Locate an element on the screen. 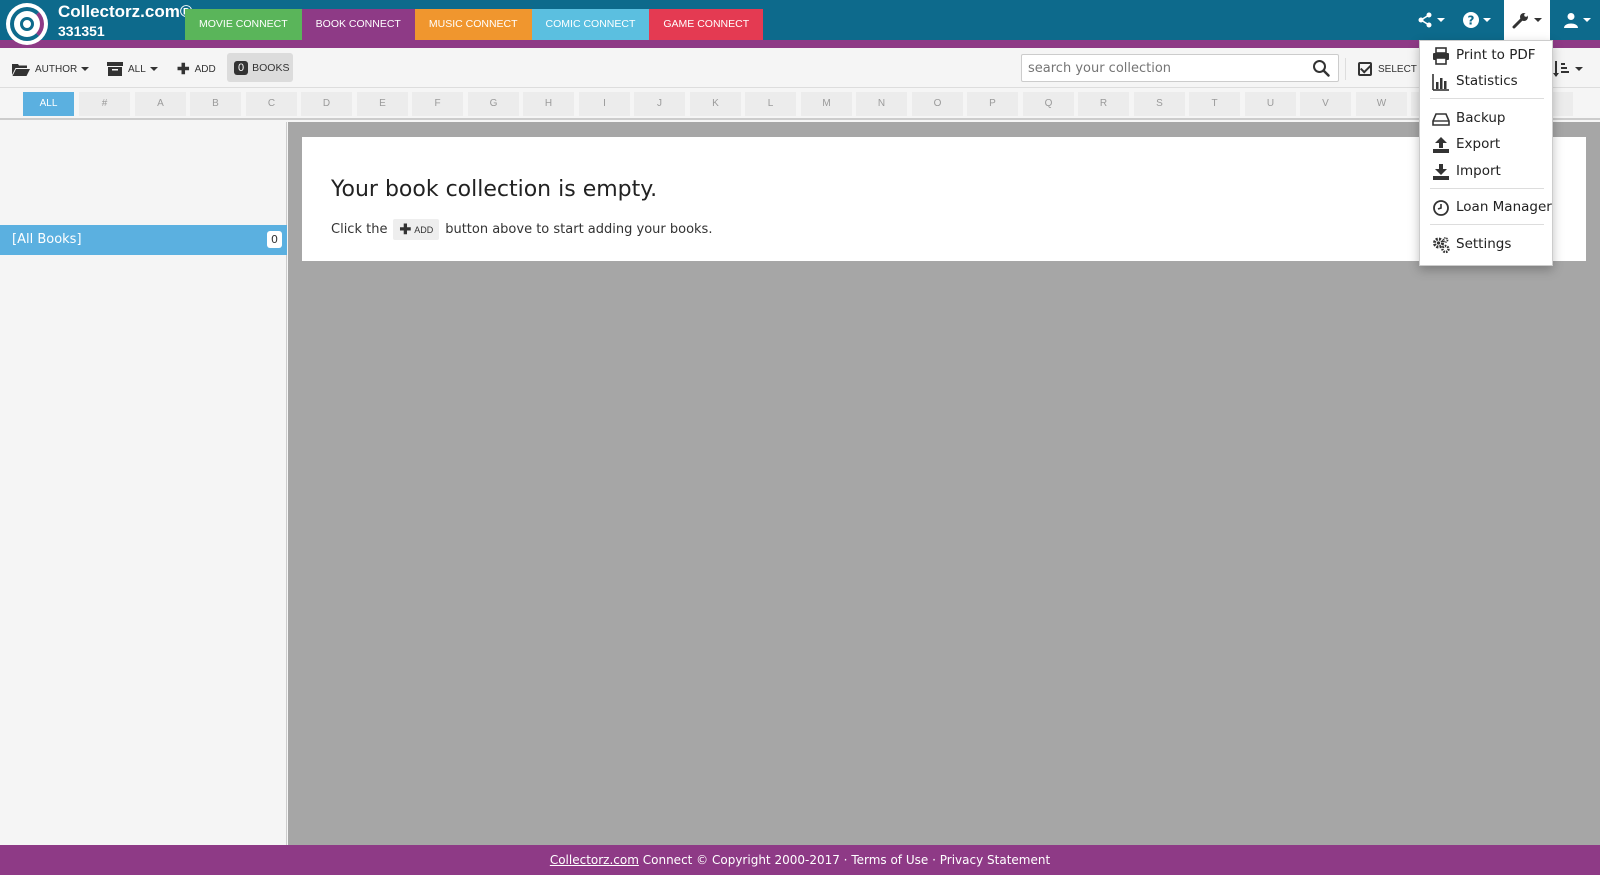 The width and height of the screenshot is (1600, 875). letter-filter-o: O is located at coordinates (937, 104).